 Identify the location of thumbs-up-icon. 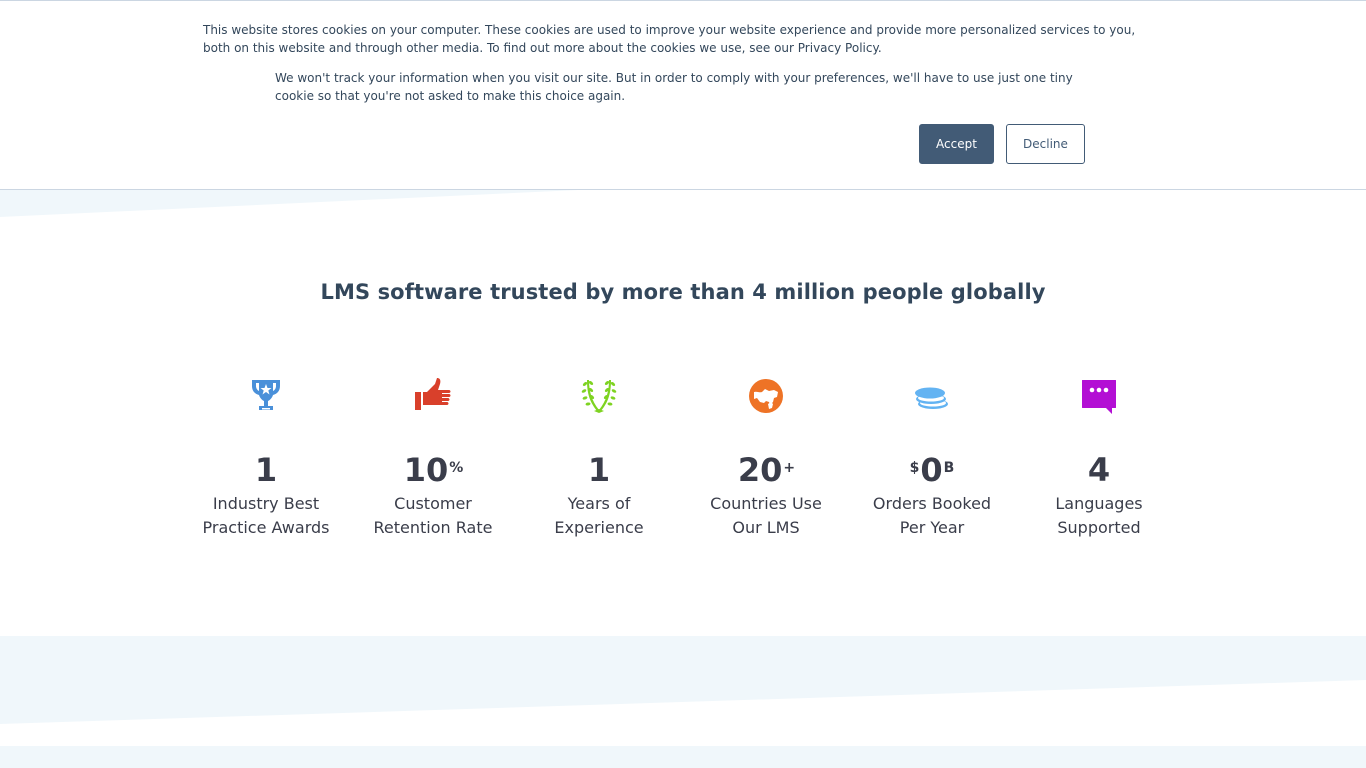
(433, 394).